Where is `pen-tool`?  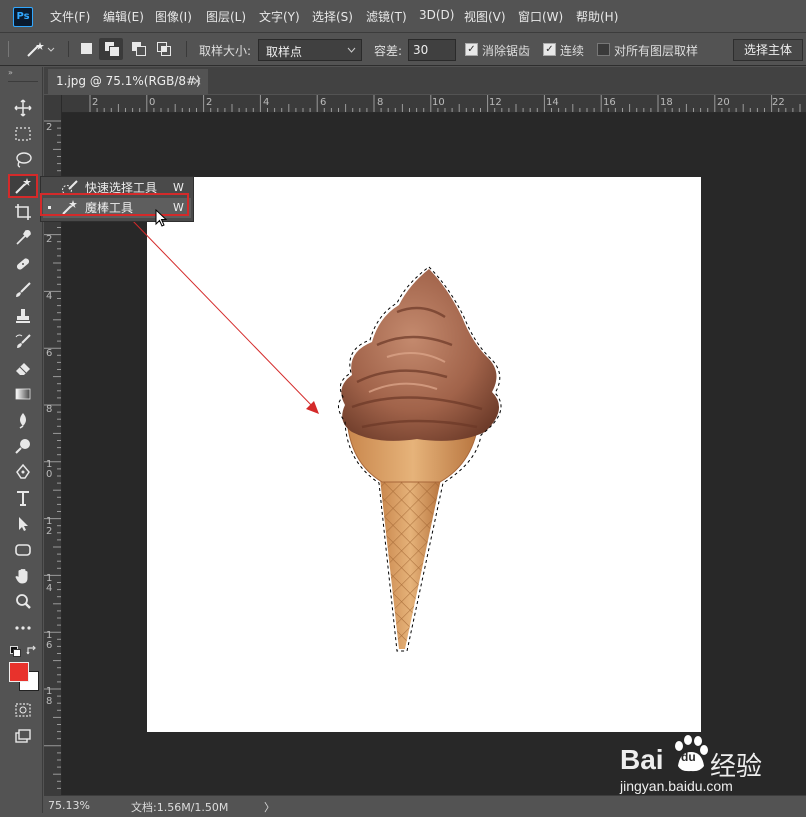 pen-tool is located at coordinates (23, 472).